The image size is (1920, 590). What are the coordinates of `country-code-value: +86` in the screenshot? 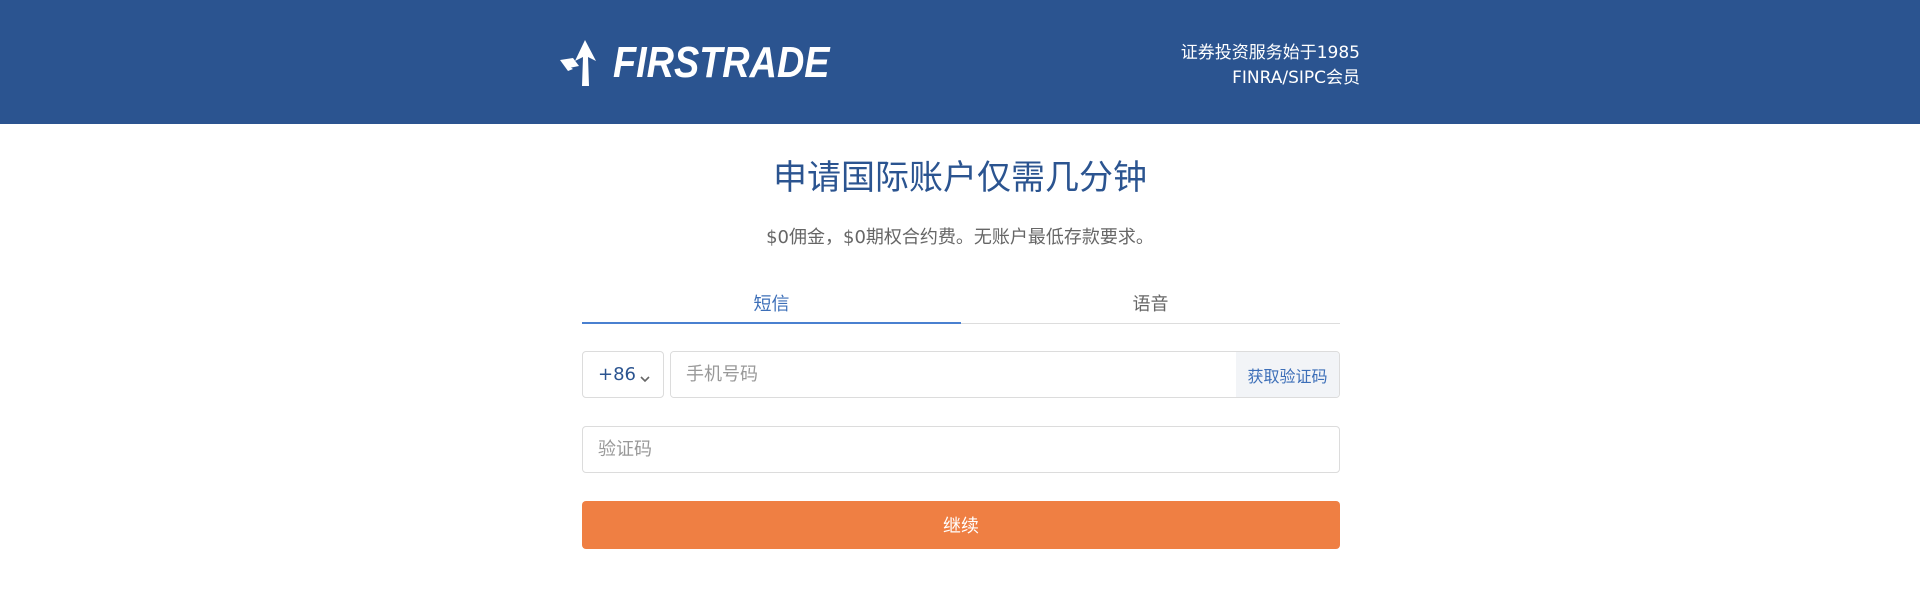 It's located at (617, 374).